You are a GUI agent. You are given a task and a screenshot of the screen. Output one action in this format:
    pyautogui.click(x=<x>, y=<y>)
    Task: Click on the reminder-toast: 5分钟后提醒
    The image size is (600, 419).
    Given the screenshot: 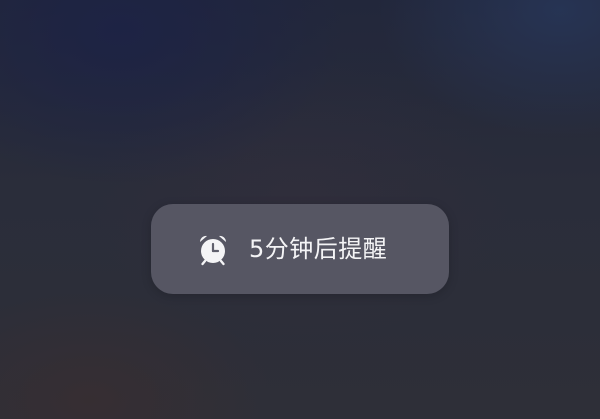 What is the action you would take?
    pyautogui.click(x=300, y=249)
    